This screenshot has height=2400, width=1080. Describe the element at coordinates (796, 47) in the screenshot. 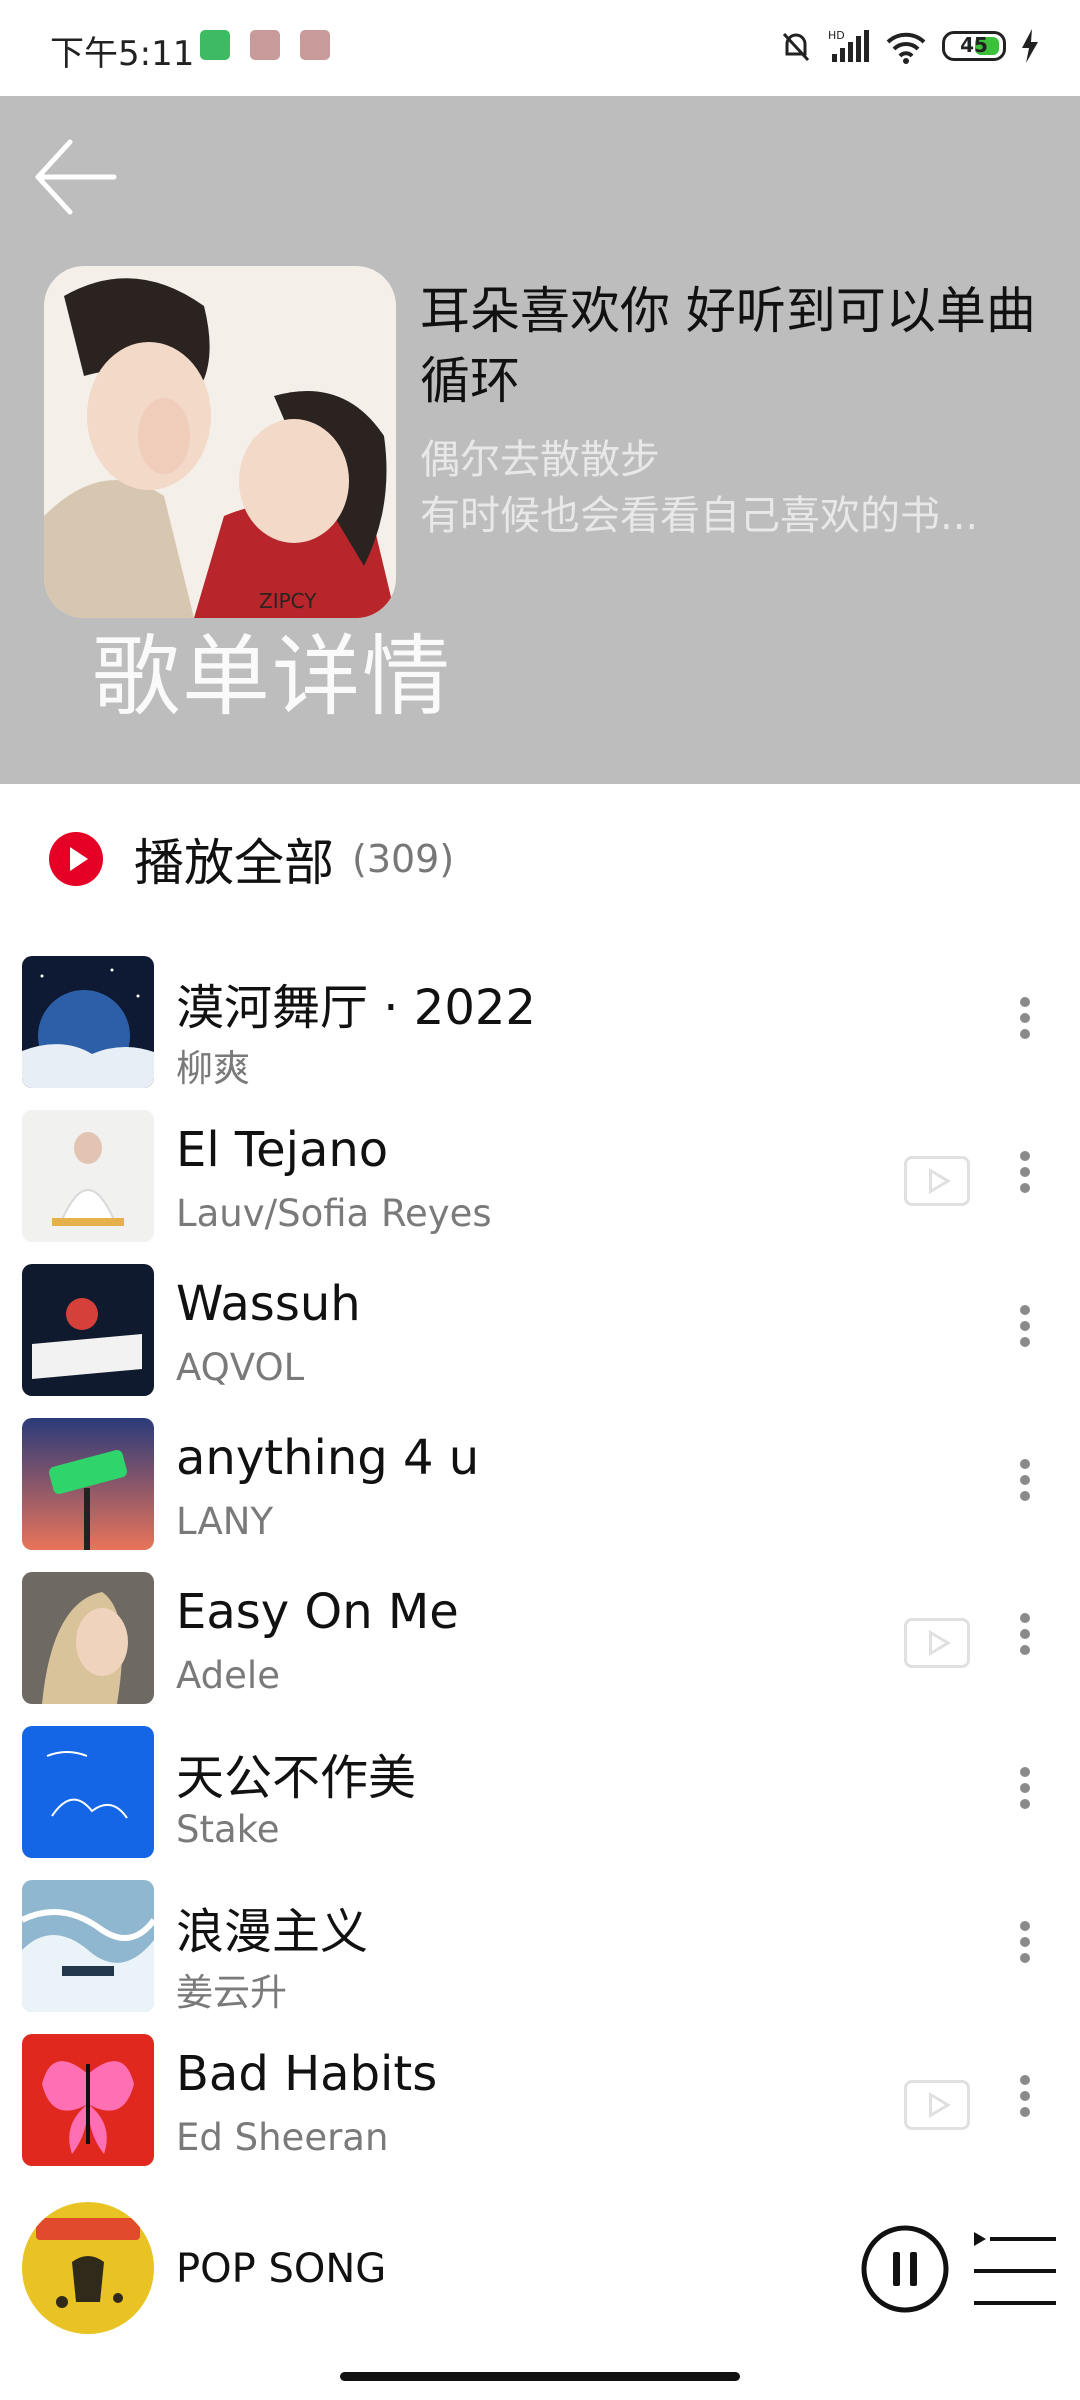

I see `mute-bell-icon` at that location.